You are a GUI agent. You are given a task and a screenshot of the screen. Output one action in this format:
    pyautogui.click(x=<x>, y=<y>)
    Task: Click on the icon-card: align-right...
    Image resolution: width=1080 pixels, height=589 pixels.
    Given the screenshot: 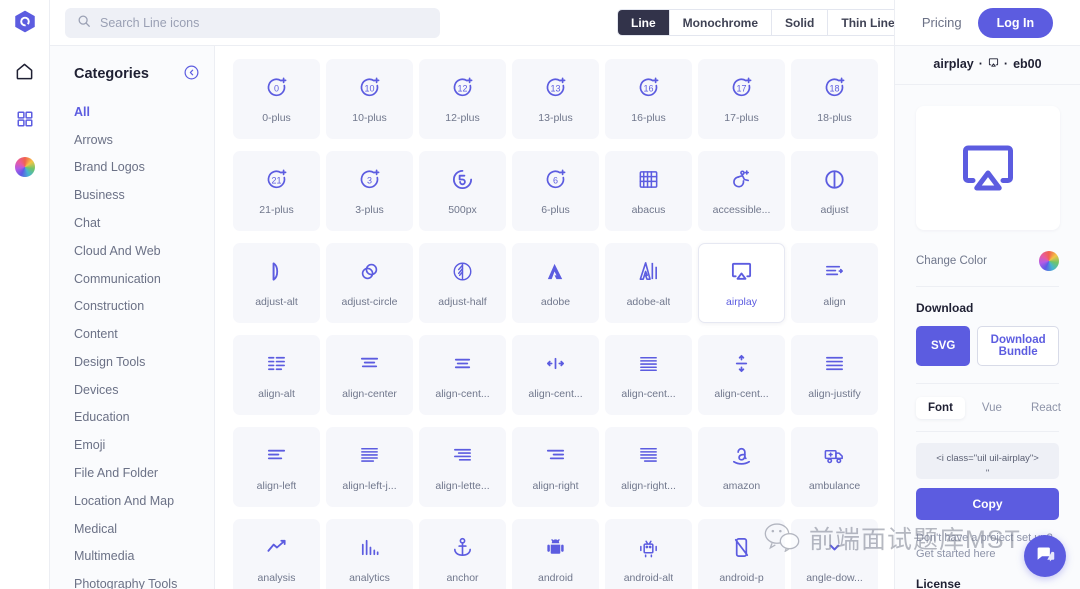 What is the action you would take?
    pyautogui.click(x=648, y=467)
    